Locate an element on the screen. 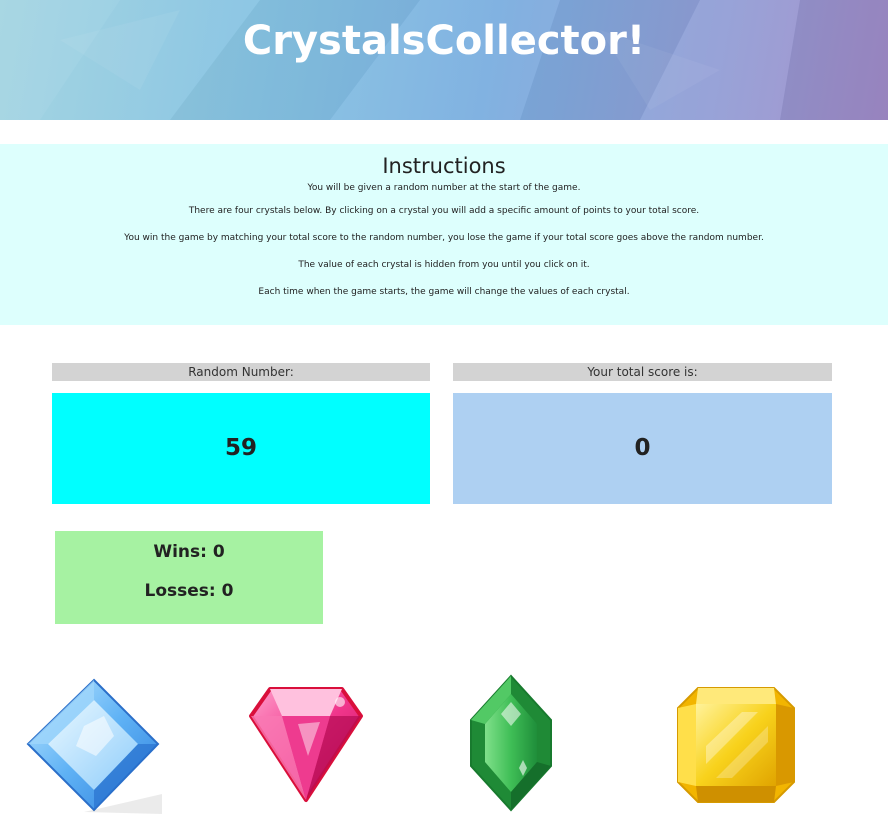 This screenshot has width=888, height=824. losses-count: 0 is located at coordinates (227, 591).